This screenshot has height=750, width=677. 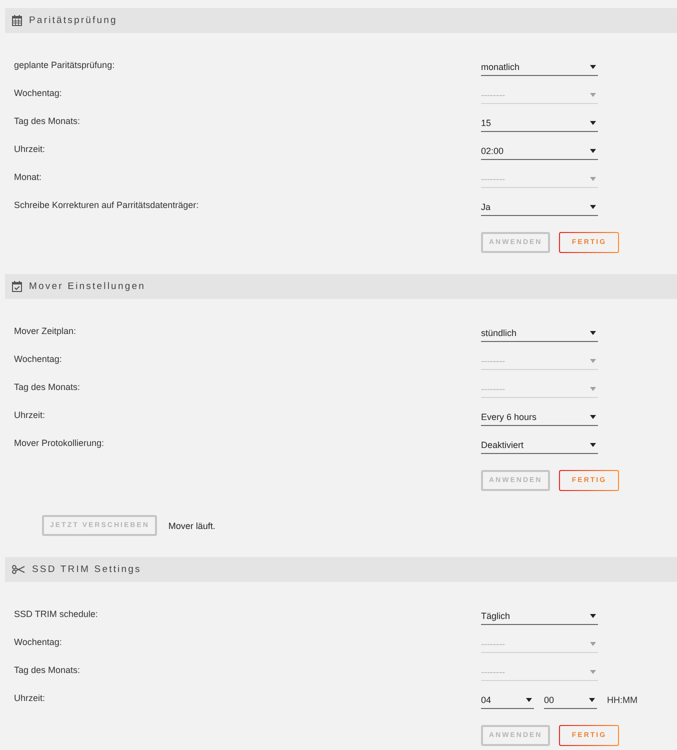 What do you see at coordinates (60, 443) in the screenshot?
I see `field-label: Mover Protokollierung:` at bounding box center [60, 443].